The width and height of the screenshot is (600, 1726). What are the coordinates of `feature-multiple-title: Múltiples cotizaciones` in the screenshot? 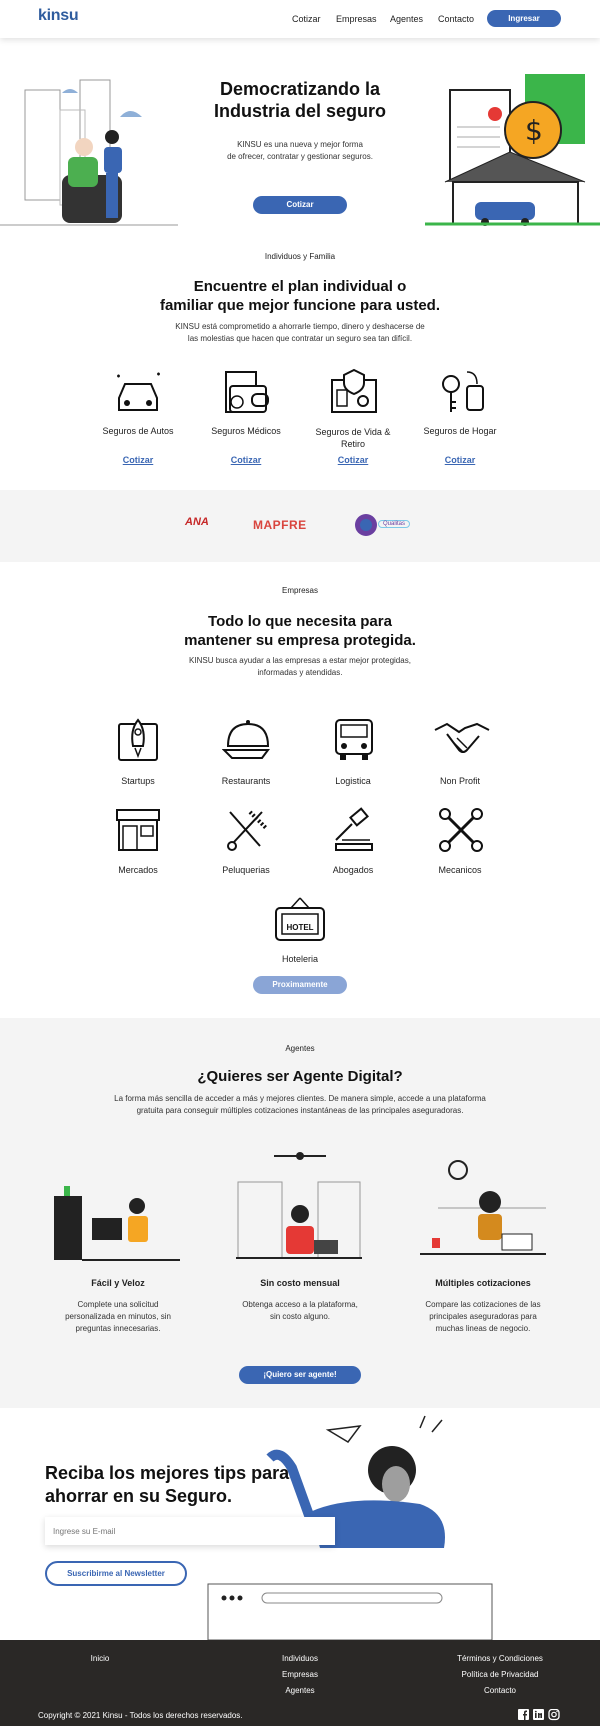 It's located at (483, 1283).